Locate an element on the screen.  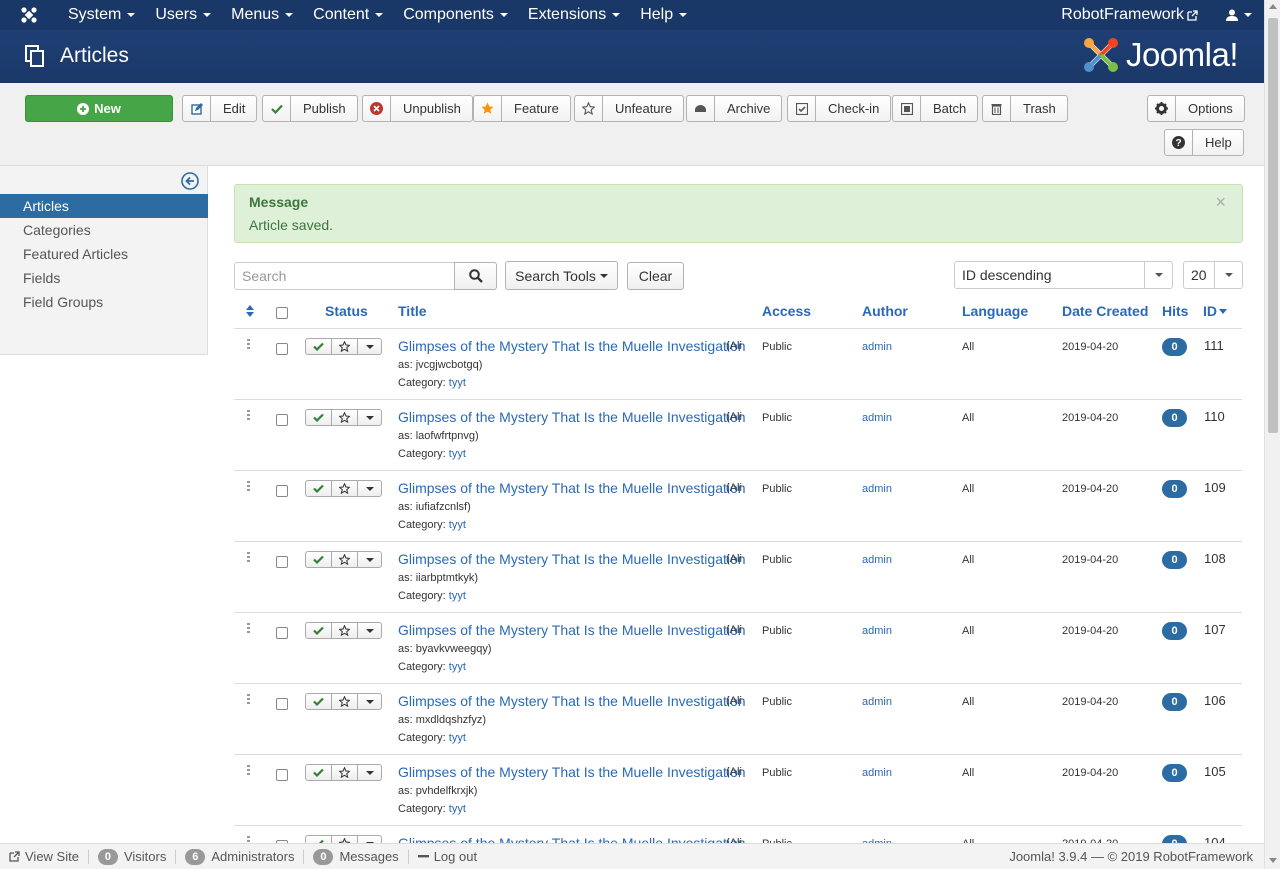
trash-button: Trash is located at coordinates (1025, 108).